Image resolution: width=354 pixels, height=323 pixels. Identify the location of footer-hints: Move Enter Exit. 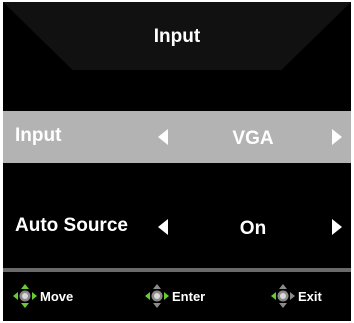
(177, 296).